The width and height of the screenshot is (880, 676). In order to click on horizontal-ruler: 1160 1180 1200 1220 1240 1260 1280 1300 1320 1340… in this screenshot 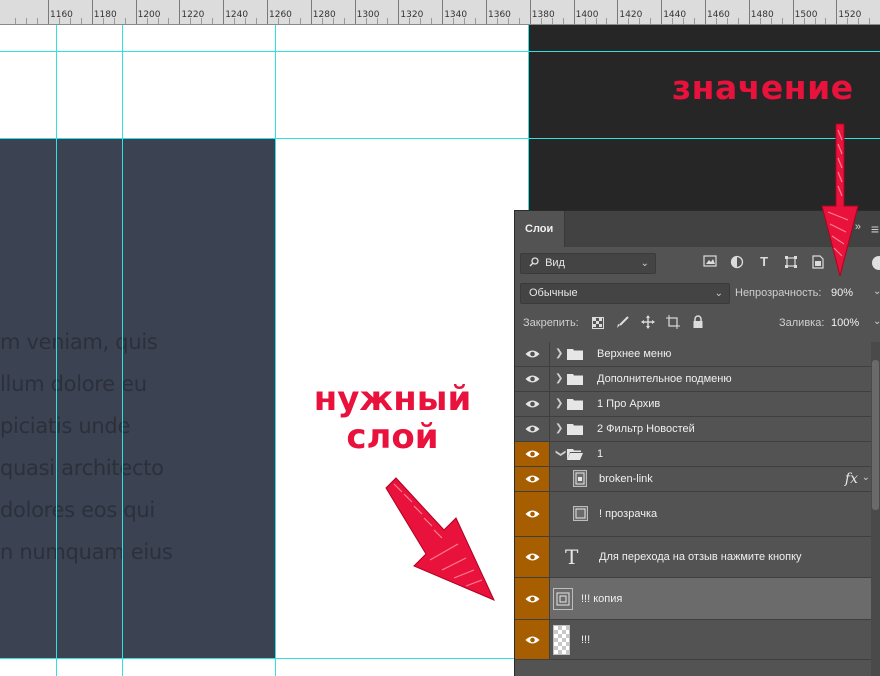, I will do `click(440, 12)`.